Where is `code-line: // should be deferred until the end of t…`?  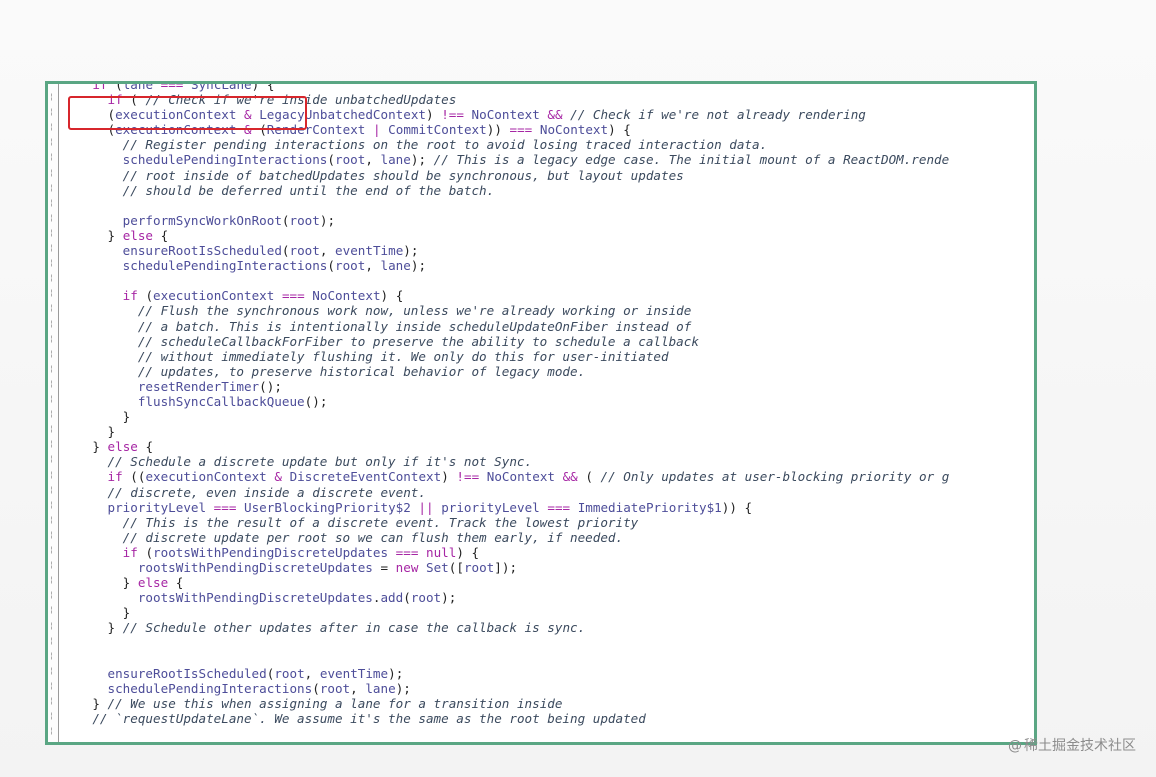 code-line: // should be deferred until the end of t… is located at coordinates (308, 190).